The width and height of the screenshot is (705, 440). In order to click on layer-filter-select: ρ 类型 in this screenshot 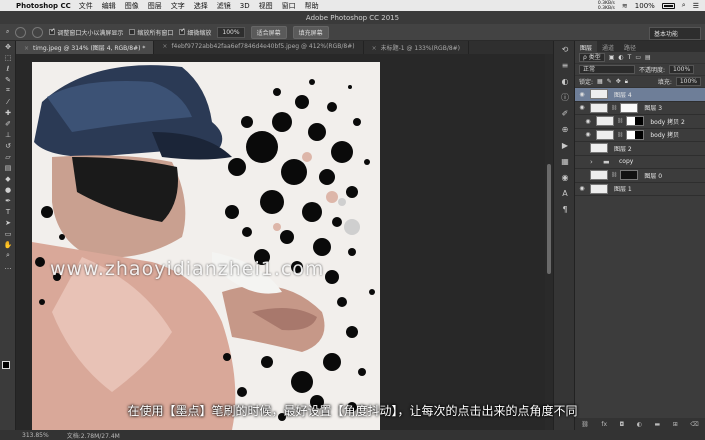, I will do `click(592, 57)`.